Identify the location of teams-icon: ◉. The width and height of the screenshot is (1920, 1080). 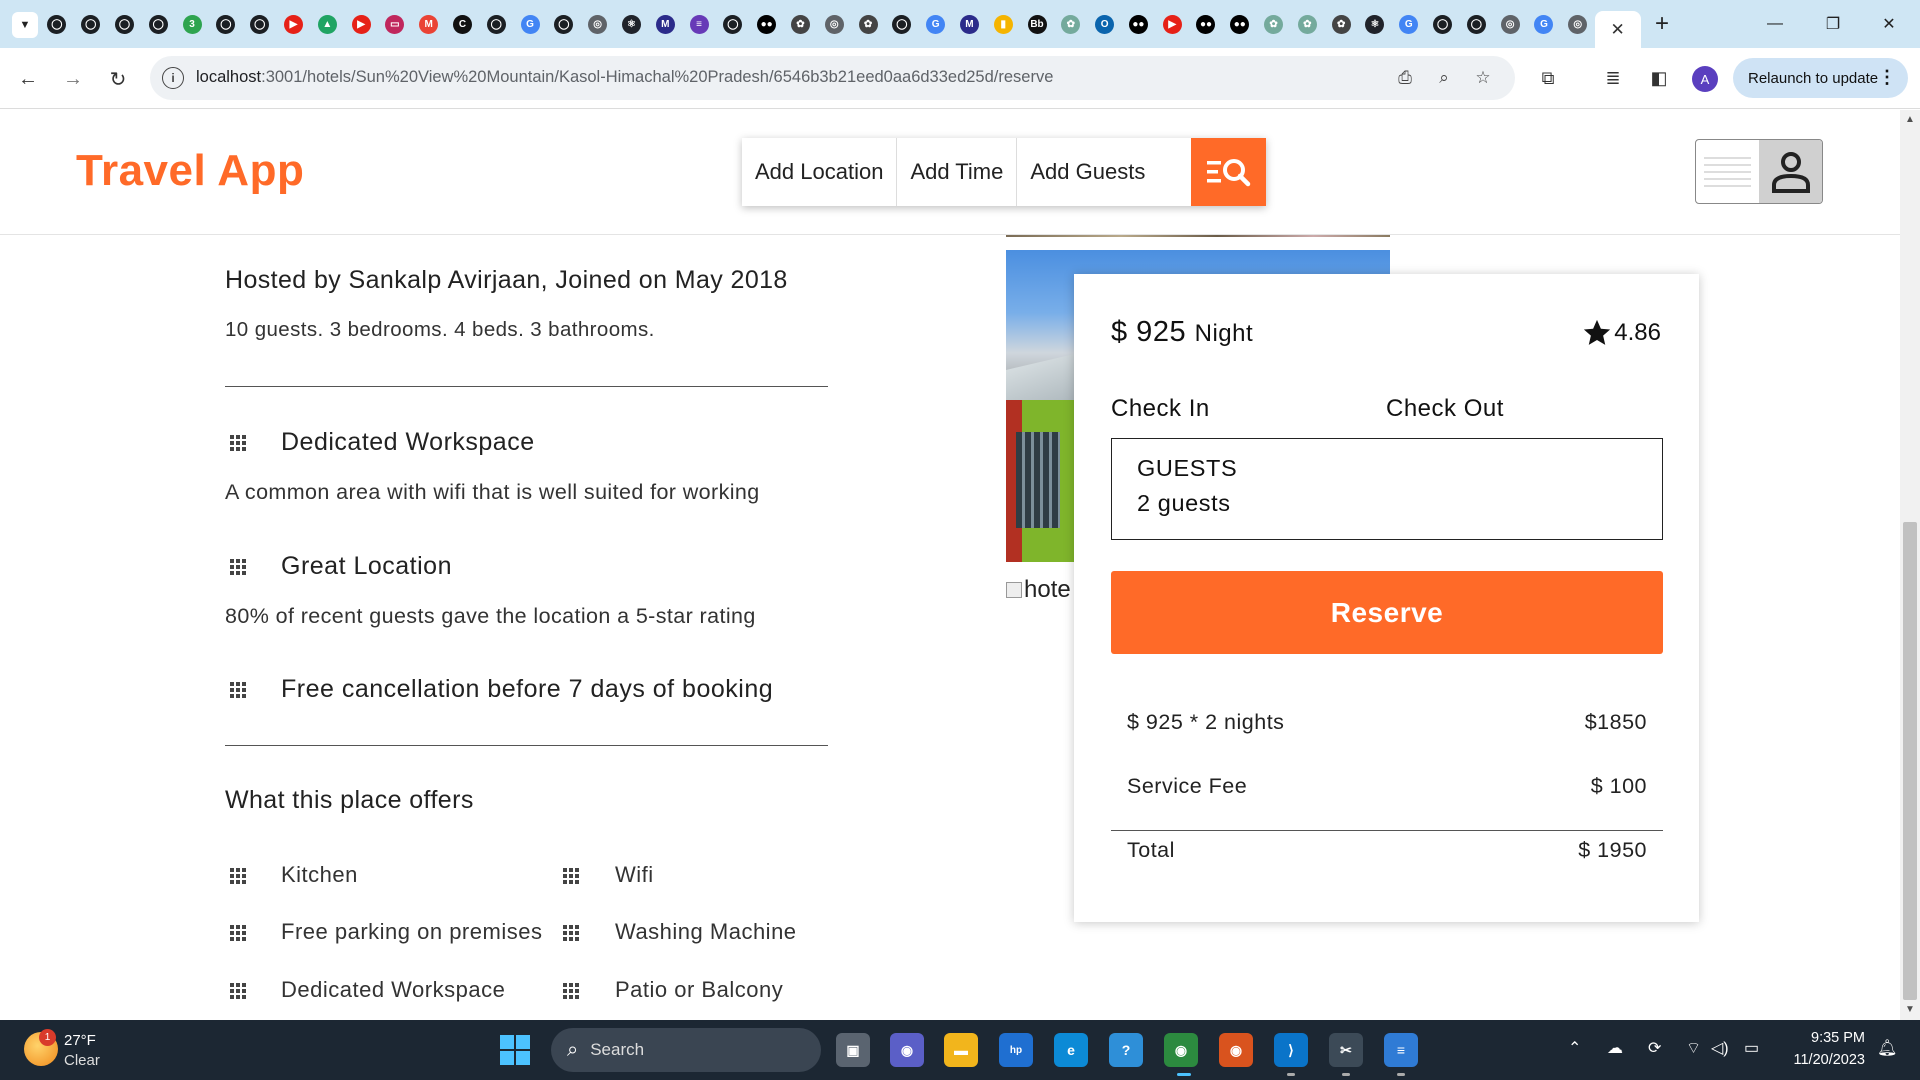
(907, 1050).